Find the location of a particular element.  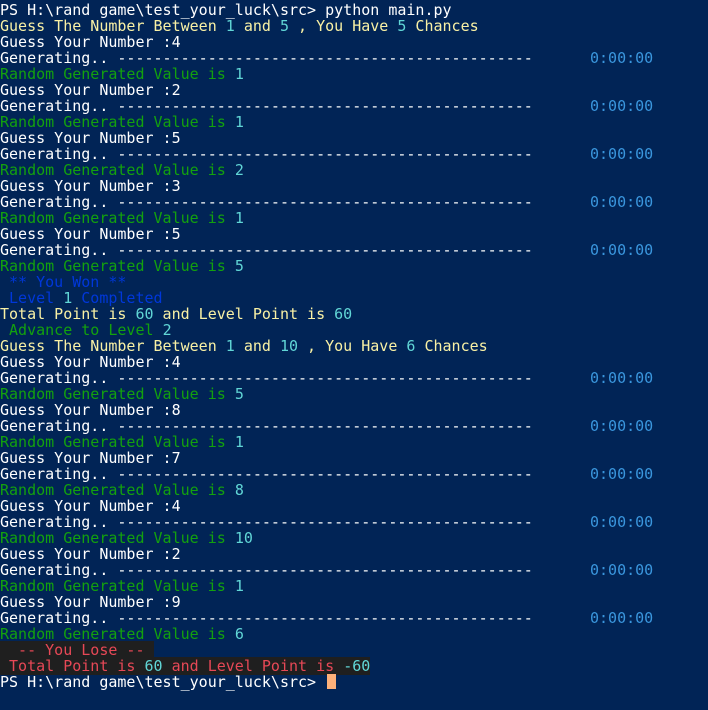

terminal-text: 2 is located at coordinates (239, 170).